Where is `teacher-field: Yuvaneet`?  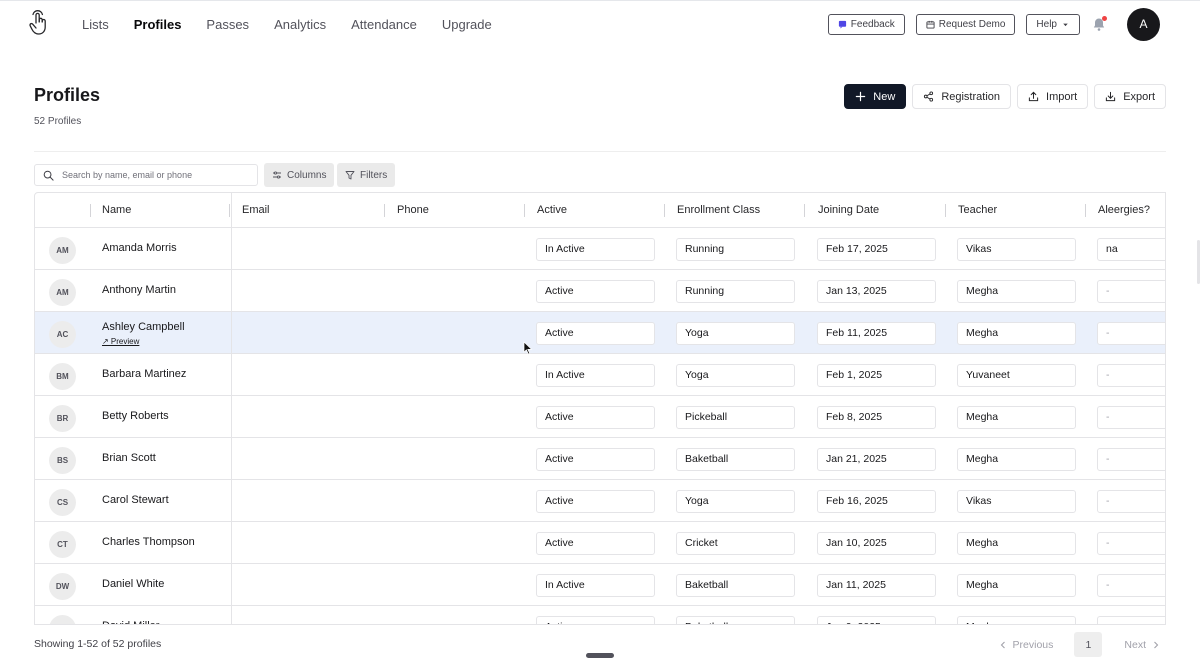
teacher-field: Yuvaneet is located at coordinates (1016, 375).